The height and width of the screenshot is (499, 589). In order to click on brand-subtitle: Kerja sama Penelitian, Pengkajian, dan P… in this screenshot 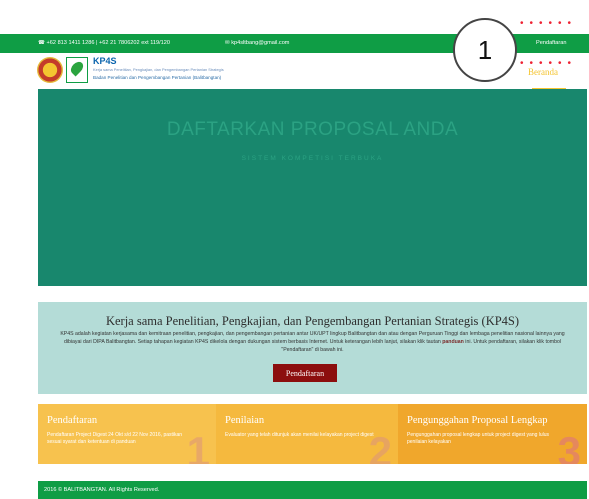, I will do `click(158, 69)`.